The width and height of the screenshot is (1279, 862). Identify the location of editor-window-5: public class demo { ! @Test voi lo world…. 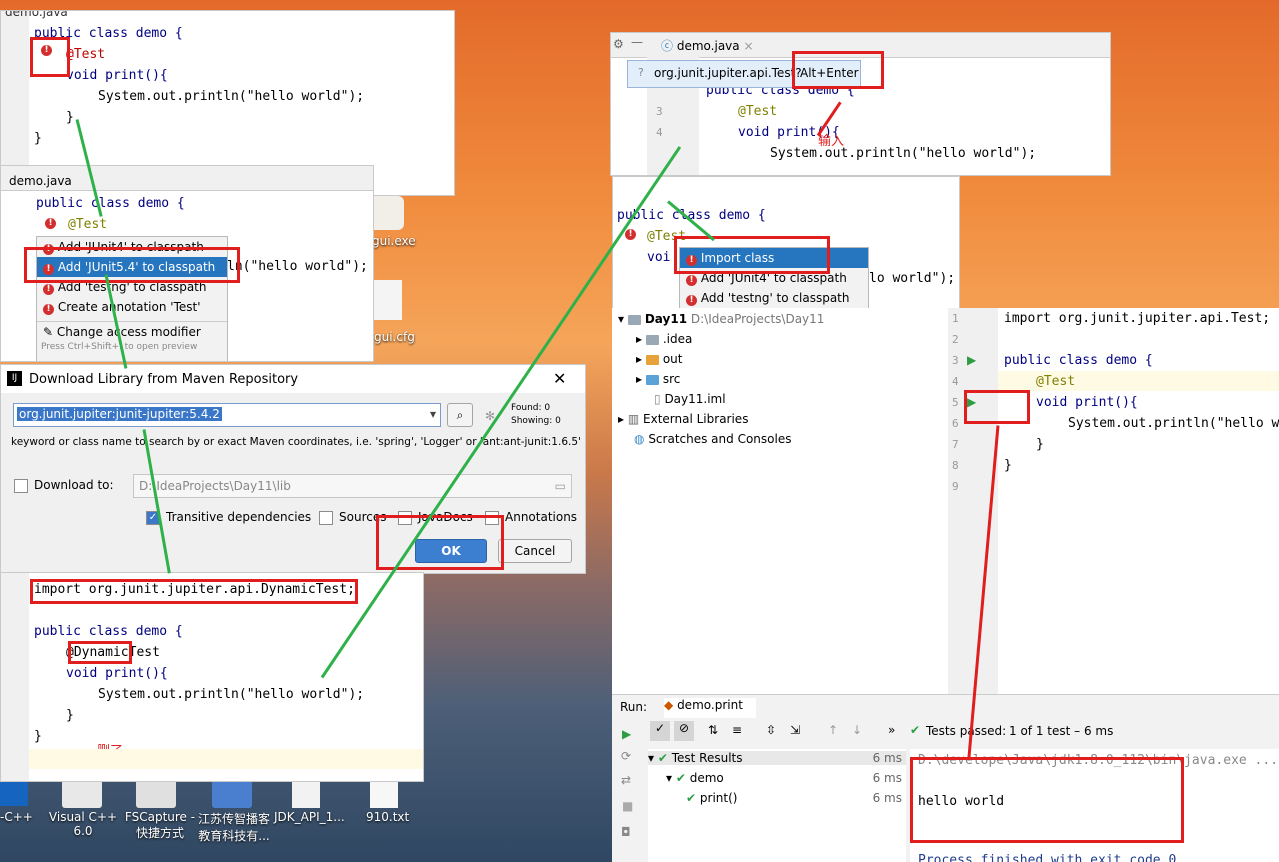
(786, 243).